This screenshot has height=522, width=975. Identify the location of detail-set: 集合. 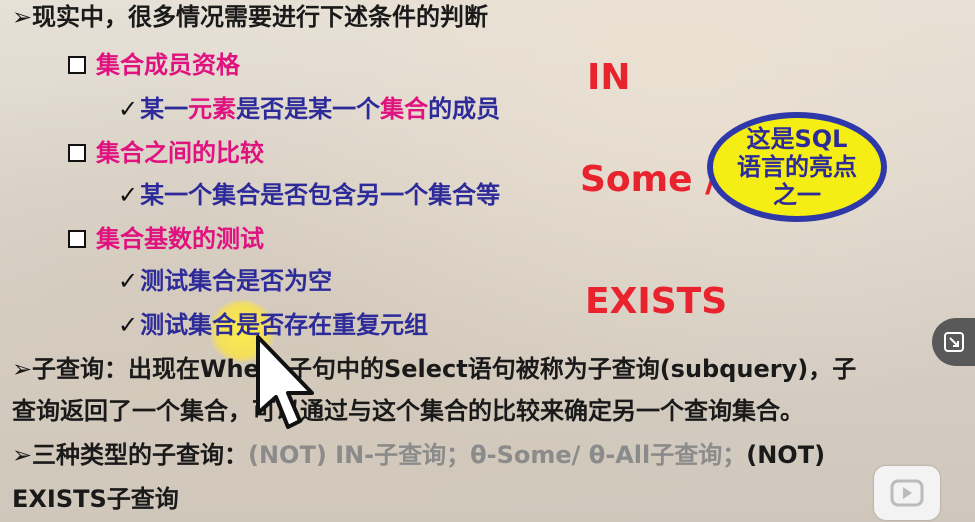
(404, 109).